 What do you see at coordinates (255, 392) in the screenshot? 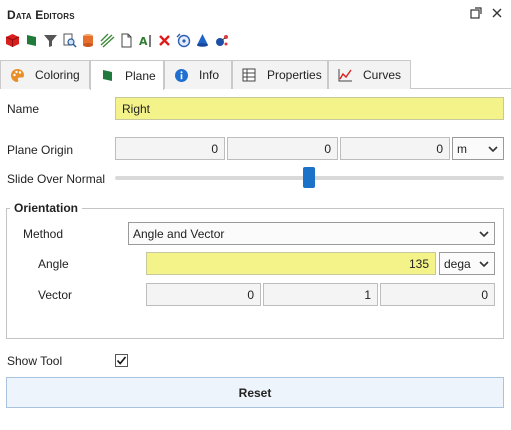
I see `reset-button: Reset` at bounding box center [255, 392].